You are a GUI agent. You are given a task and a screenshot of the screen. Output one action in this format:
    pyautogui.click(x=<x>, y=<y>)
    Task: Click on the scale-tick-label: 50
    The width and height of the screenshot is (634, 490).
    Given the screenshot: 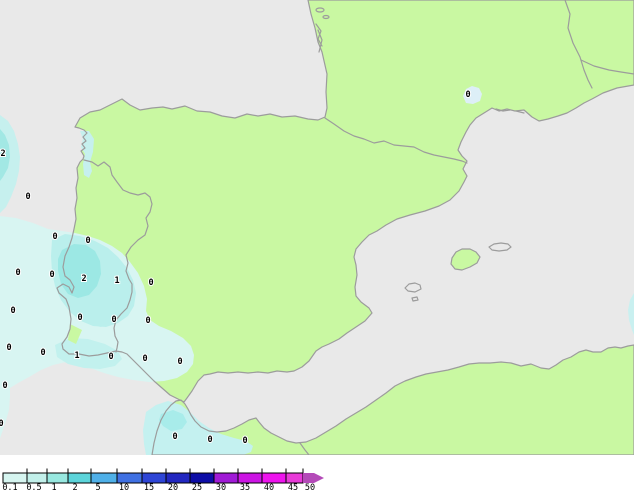 What is the action you would take?
    pyautogui.click(x=310, y=486)
    